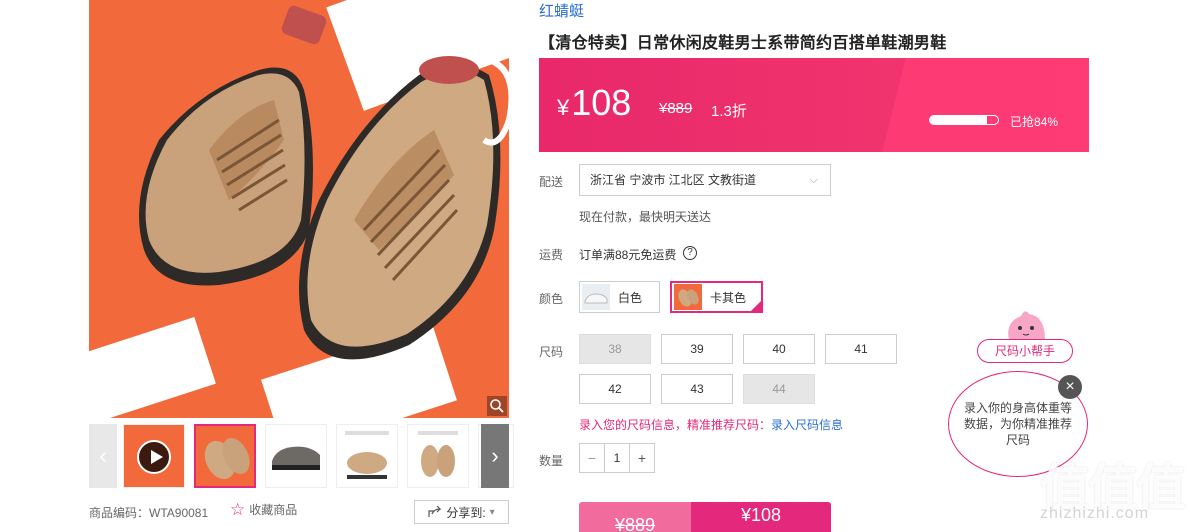 The width and height of the screenshot is (1190, 532). Describe the element at coordinates (596, 297) in the screenshot. I see `white-shoe-swatch` at that location.